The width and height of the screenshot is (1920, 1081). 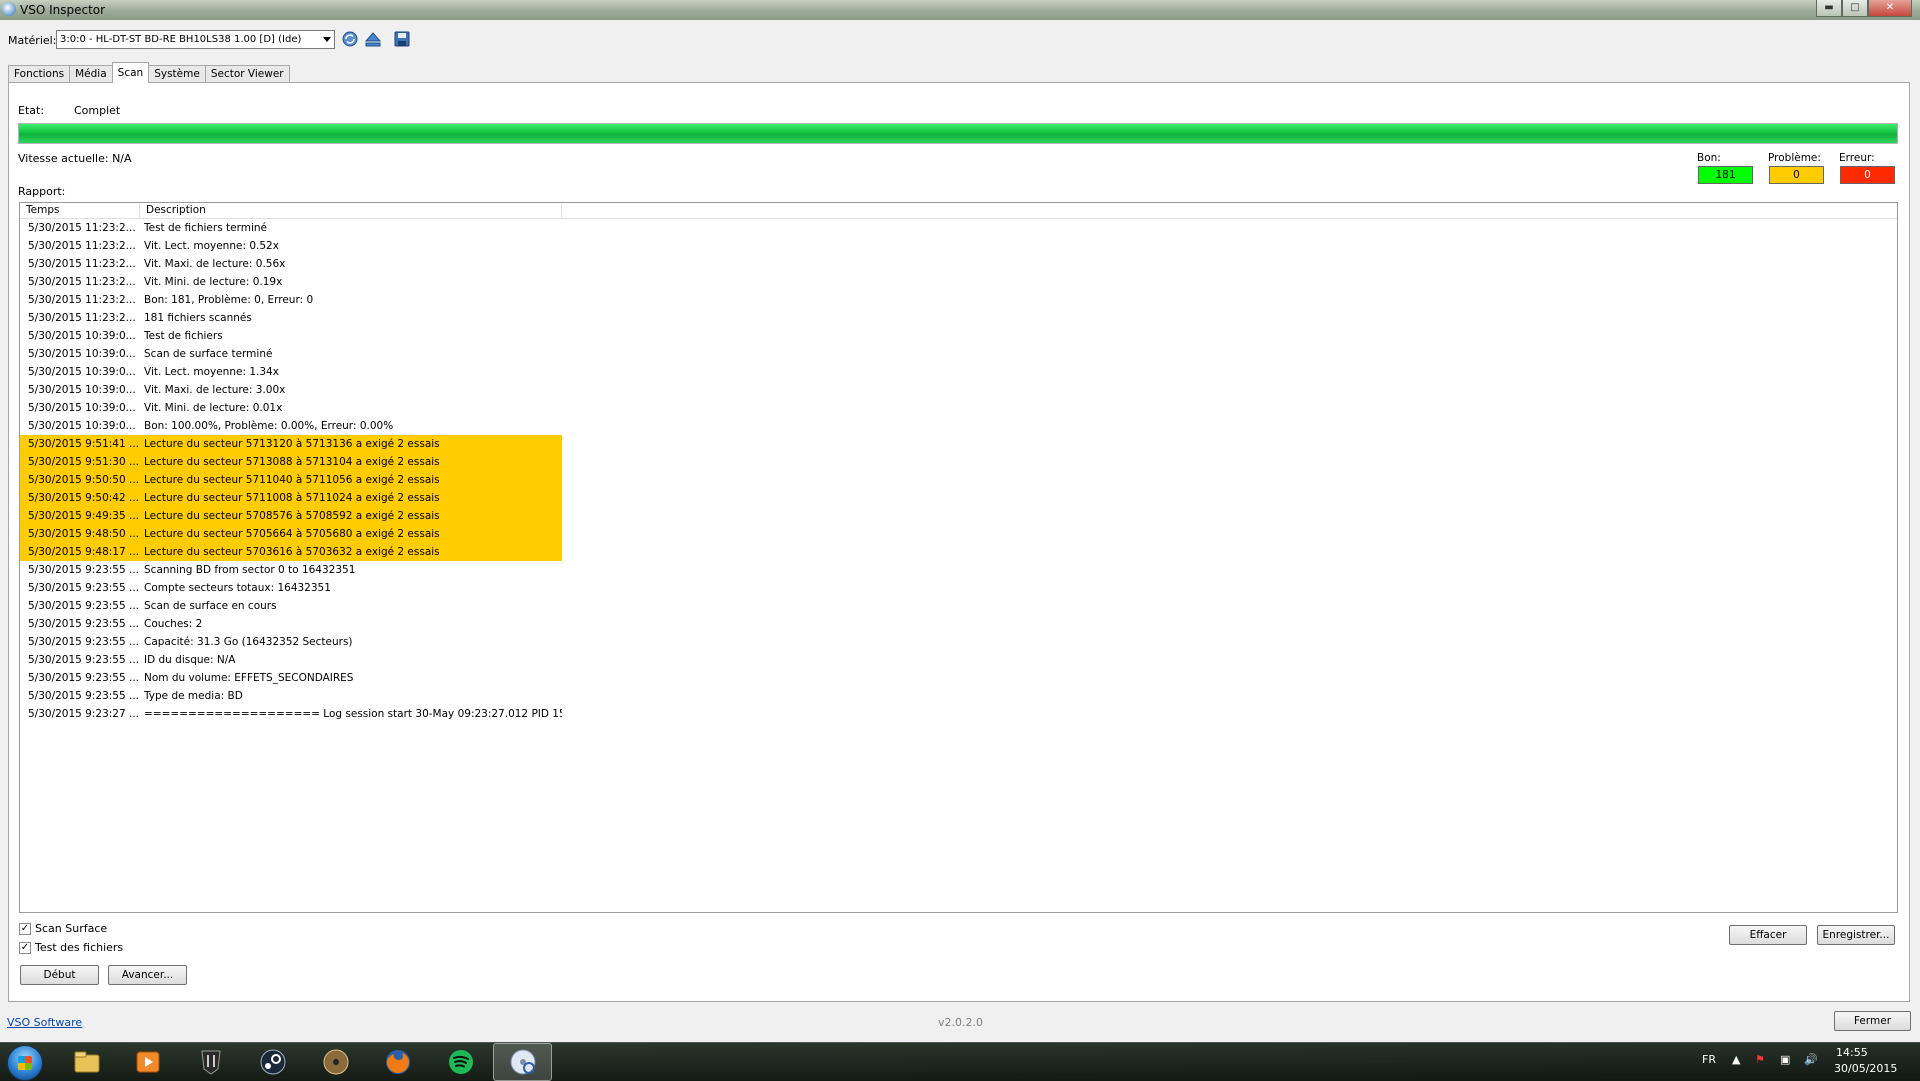 I want to click on clear-button: Effacer, so click(x=1768, y=935).